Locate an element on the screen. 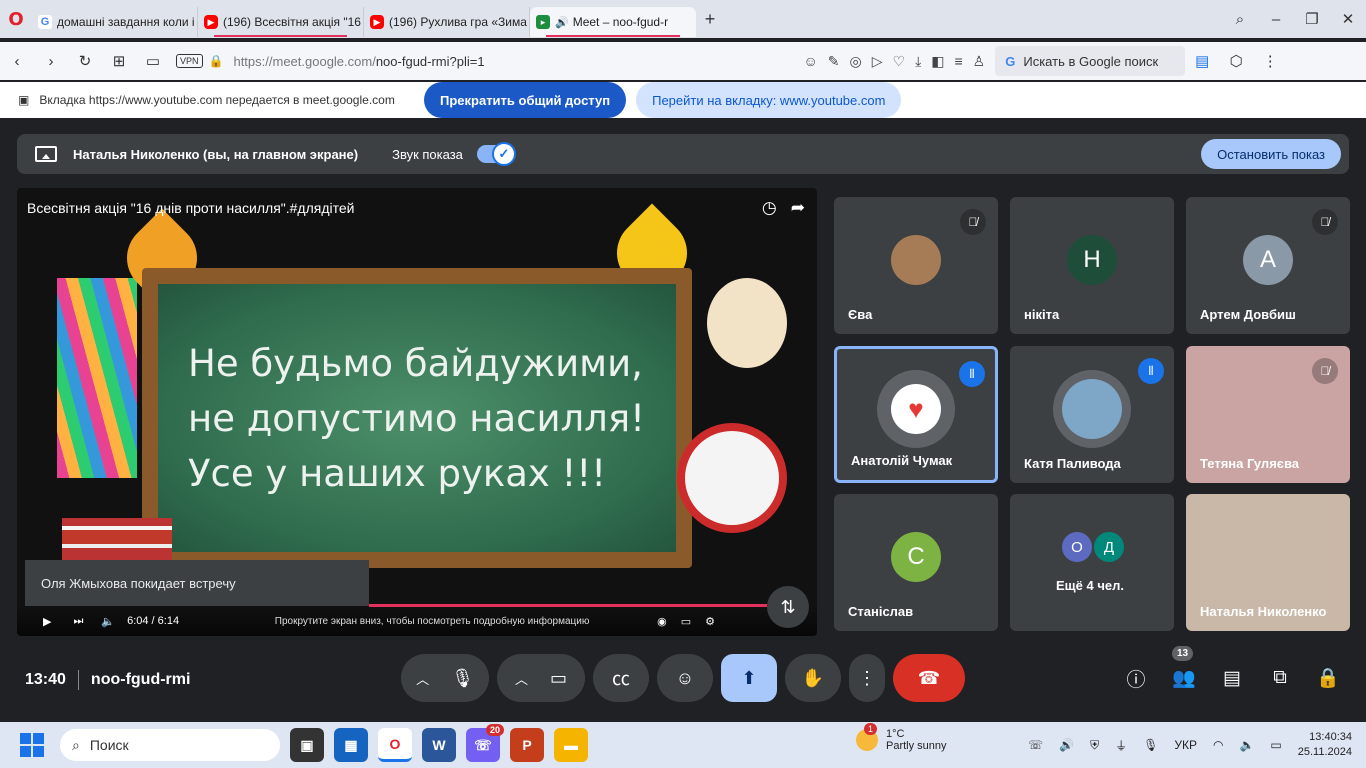 Image resolution: width=1366 pixels, height=768 pixels. participant-tile-anatolii: ♥ ⦀ Анатолій Чумак is located at coordinates (916, 414).